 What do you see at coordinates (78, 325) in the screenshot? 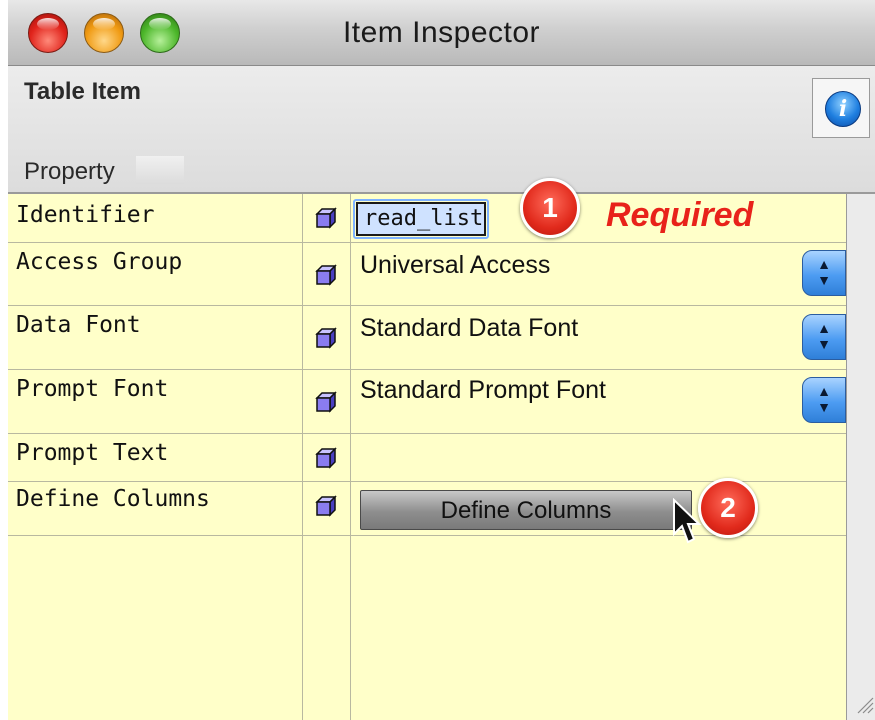
I see `property-label: Data Font` at bounding box center [78, 325].